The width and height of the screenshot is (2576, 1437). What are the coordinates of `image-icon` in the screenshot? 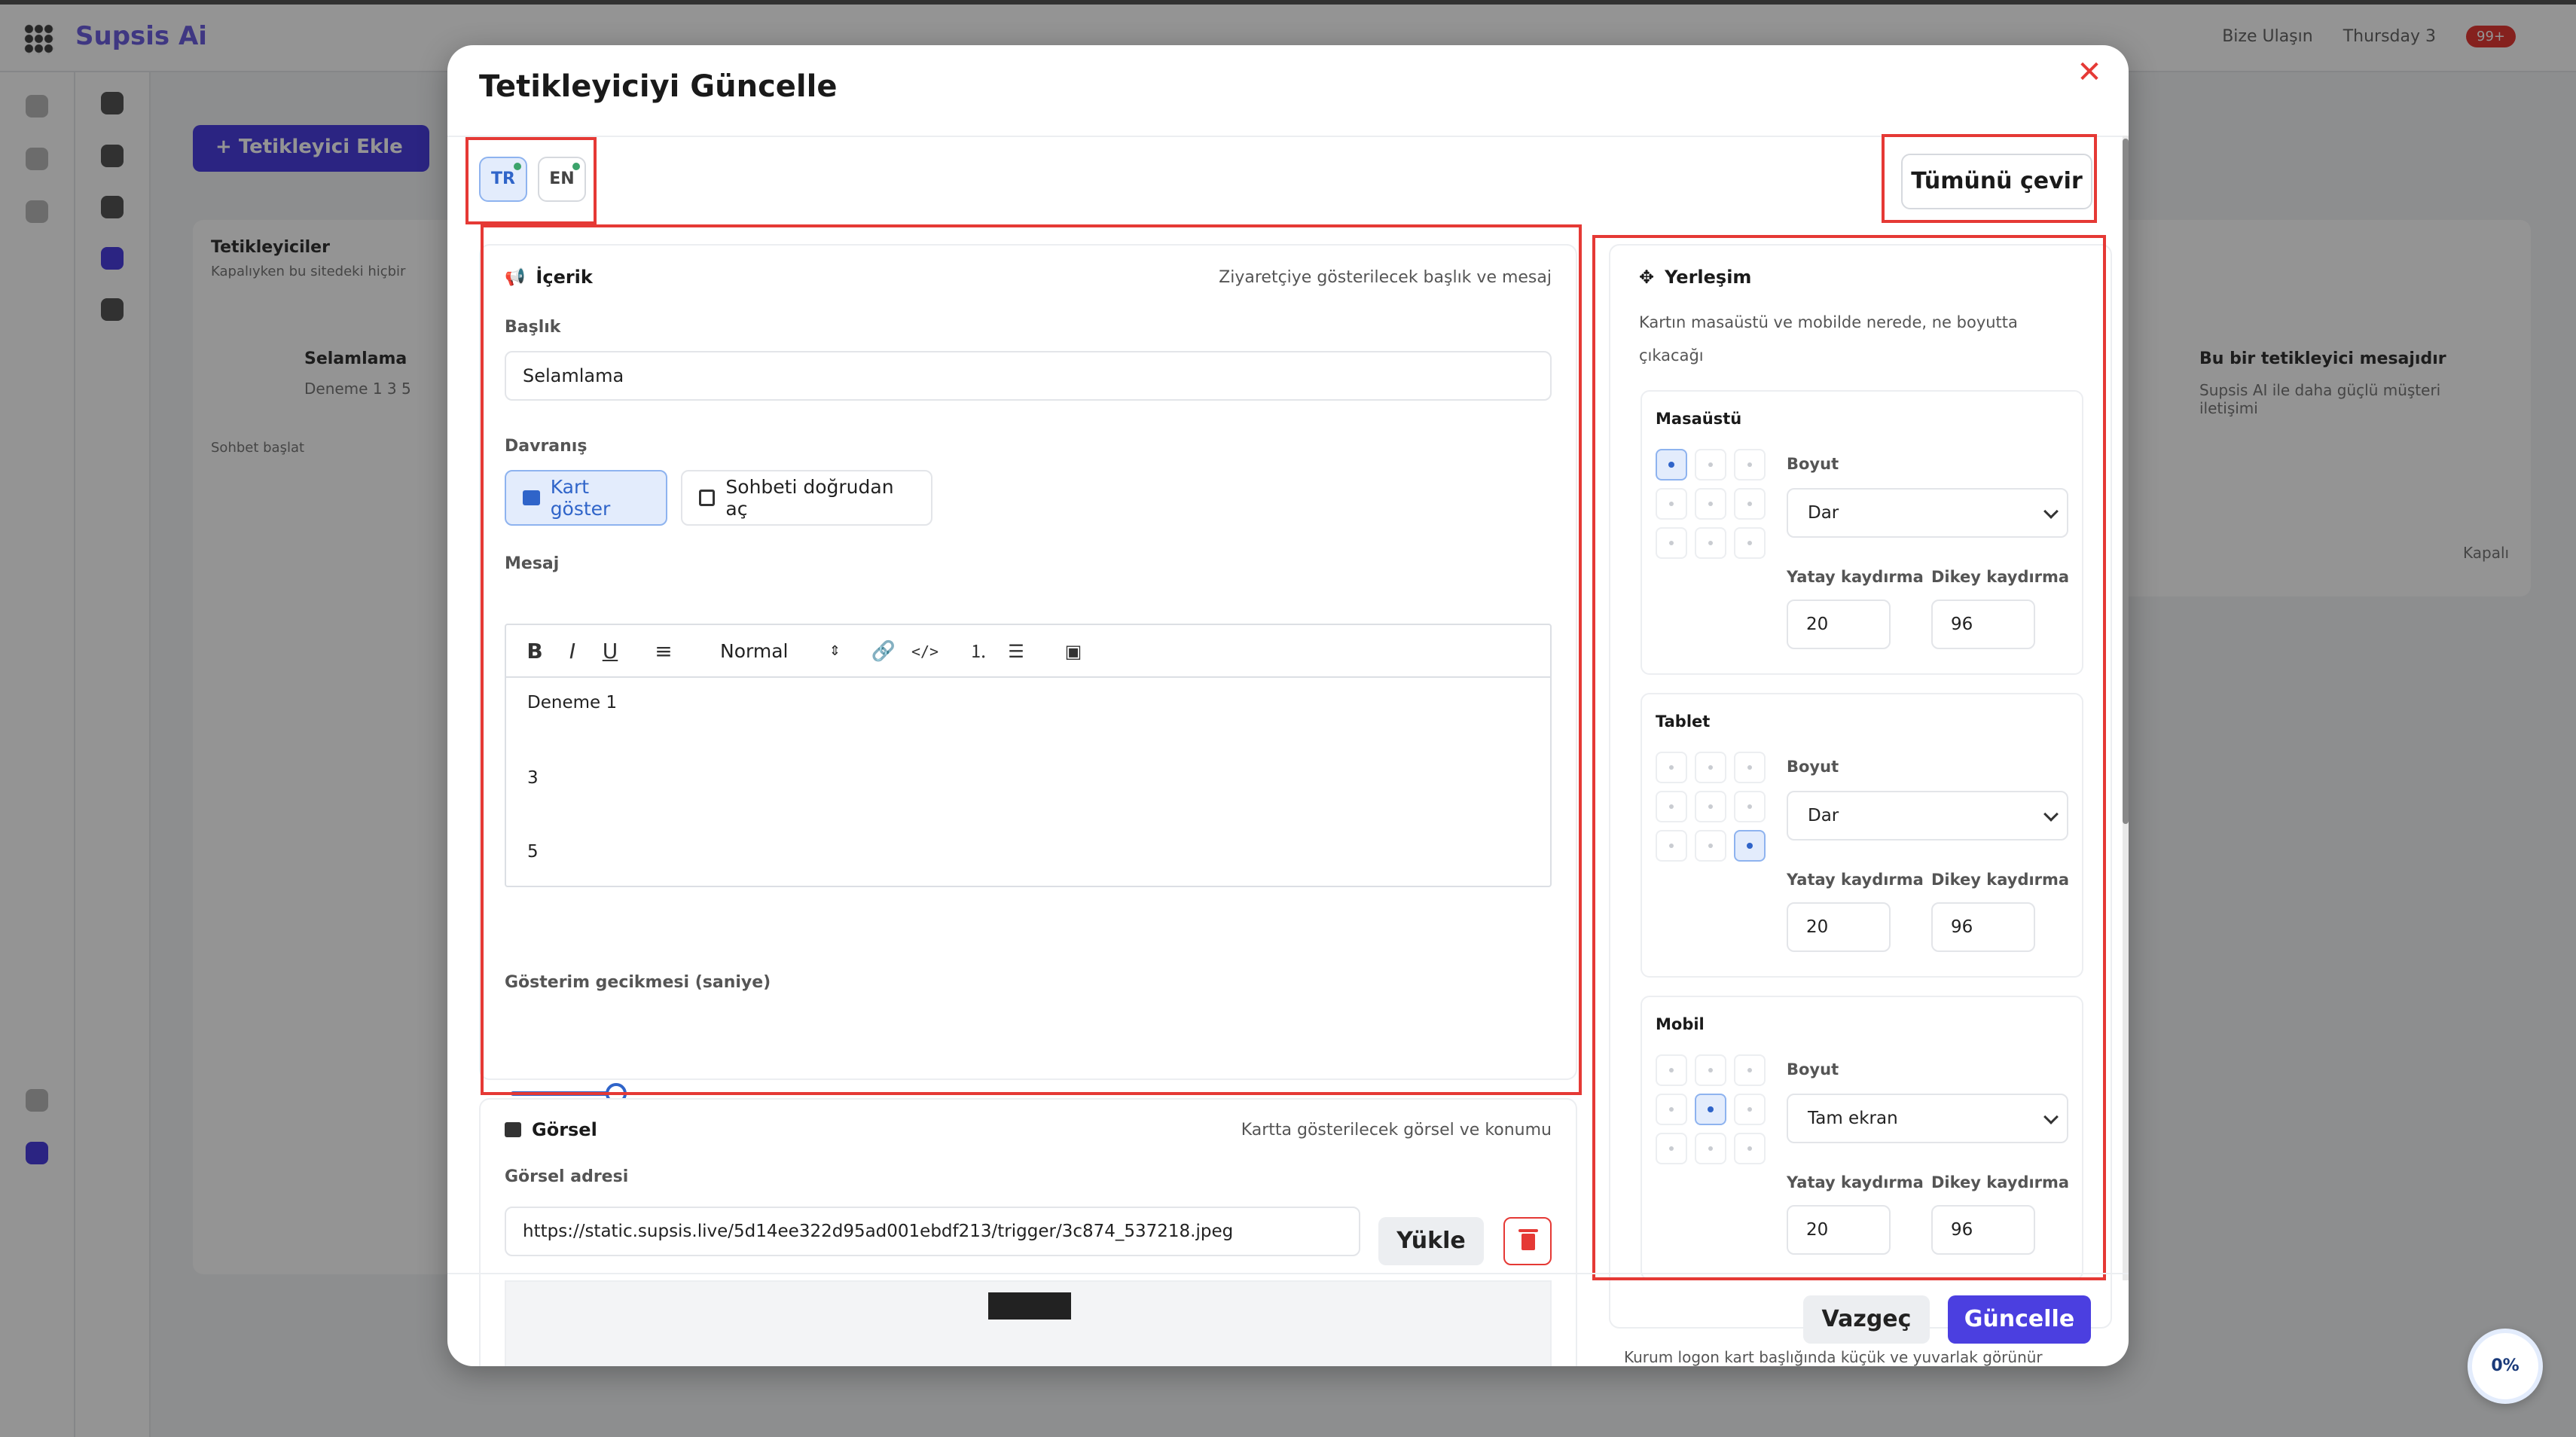 It's located at (513, 1129).